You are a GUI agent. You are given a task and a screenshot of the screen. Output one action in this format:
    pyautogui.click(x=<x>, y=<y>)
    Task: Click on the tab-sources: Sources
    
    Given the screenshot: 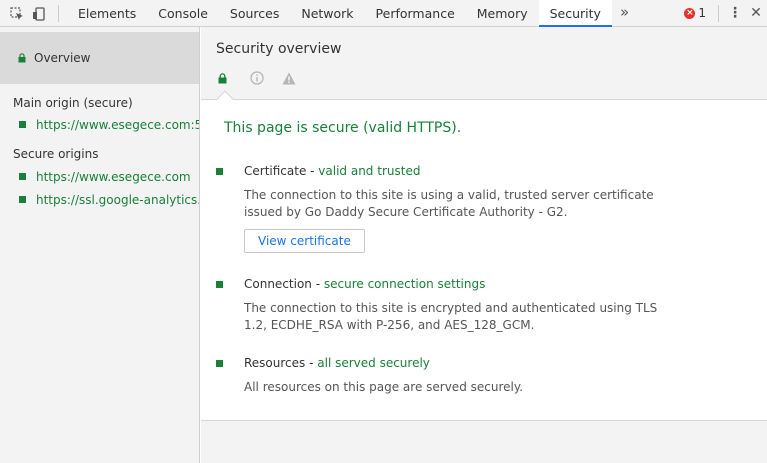 What is the action you would take?
    pyautogui.click(x=254, y=13)
    